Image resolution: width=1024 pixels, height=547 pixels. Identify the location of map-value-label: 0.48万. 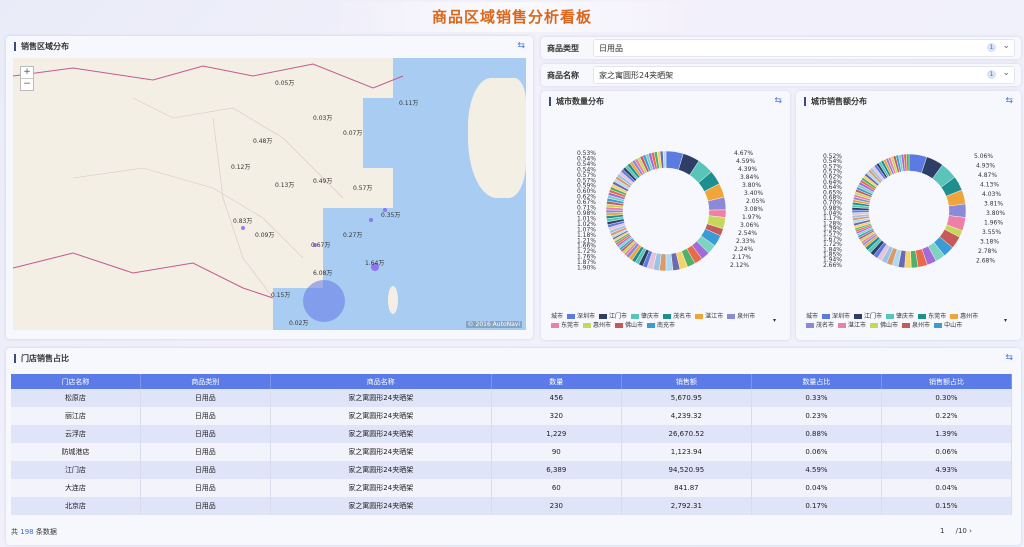
(263, 141).